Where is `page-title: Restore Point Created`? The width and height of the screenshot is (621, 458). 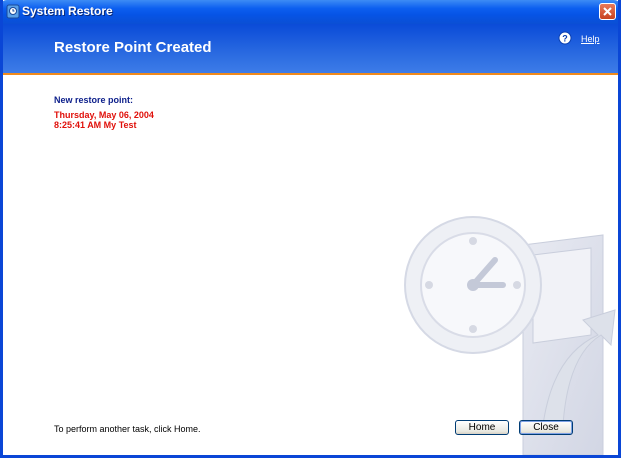 page-title: Restore Point Created is located at coordinates (133, 47).